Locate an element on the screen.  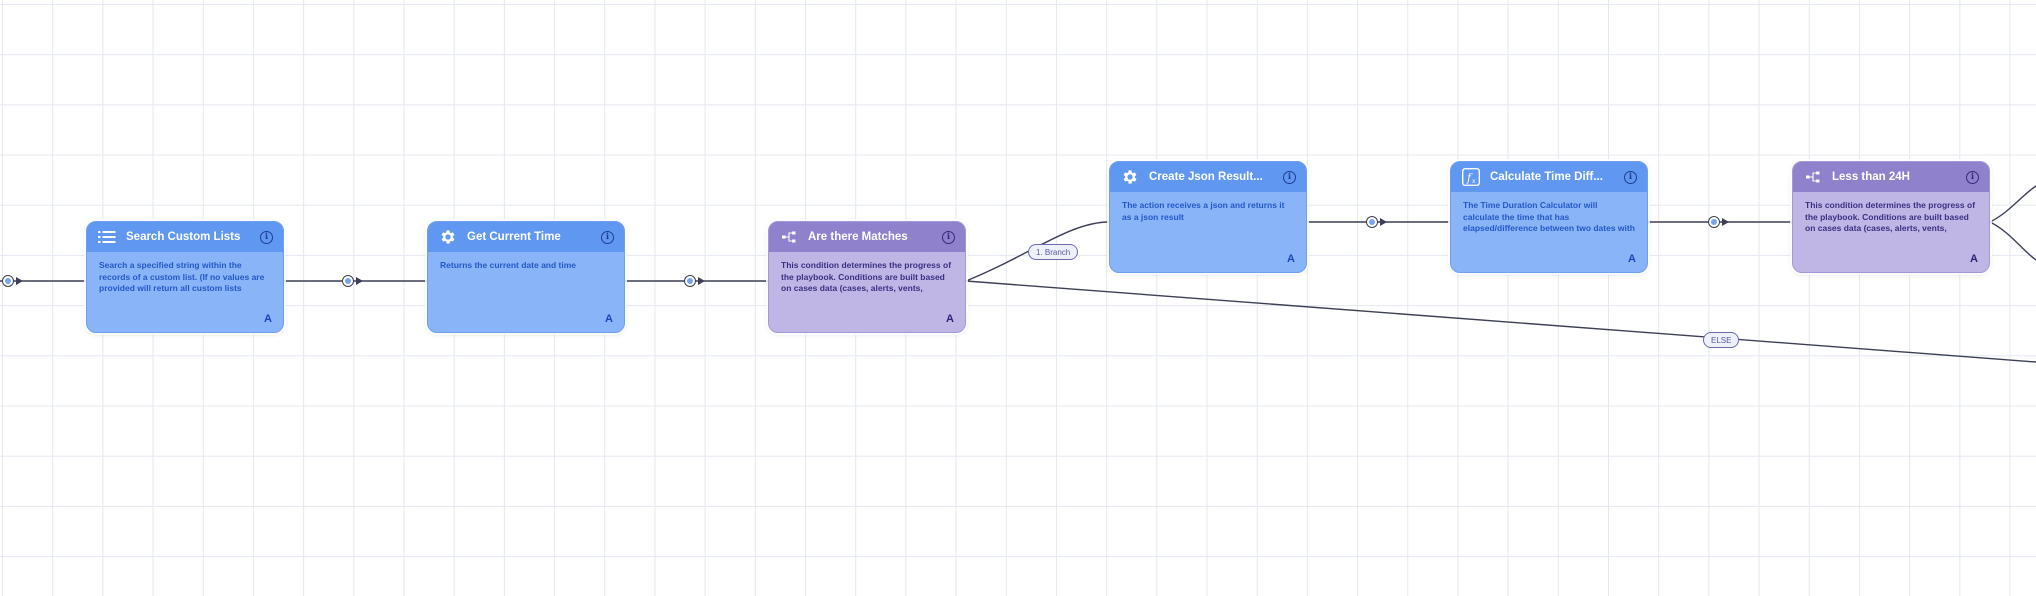
node-header: Get Current Time i is located at coordinates (526, 237).